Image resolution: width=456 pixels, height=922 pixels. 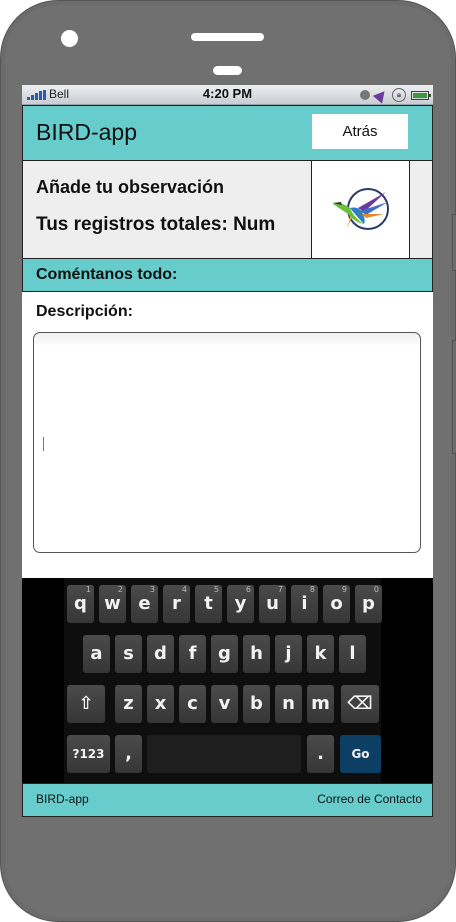 What do you see at coordinates (227, 37) in the screenshot?
I see `speaker-grille` at bounding box center [227, 37].